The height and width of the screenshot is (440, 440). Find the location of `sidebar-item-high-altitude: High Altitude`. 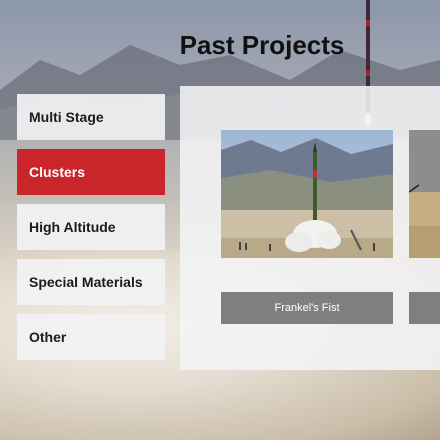

sidebar-item-high-altitude: High Altitude is located at coordinates (91, 227).